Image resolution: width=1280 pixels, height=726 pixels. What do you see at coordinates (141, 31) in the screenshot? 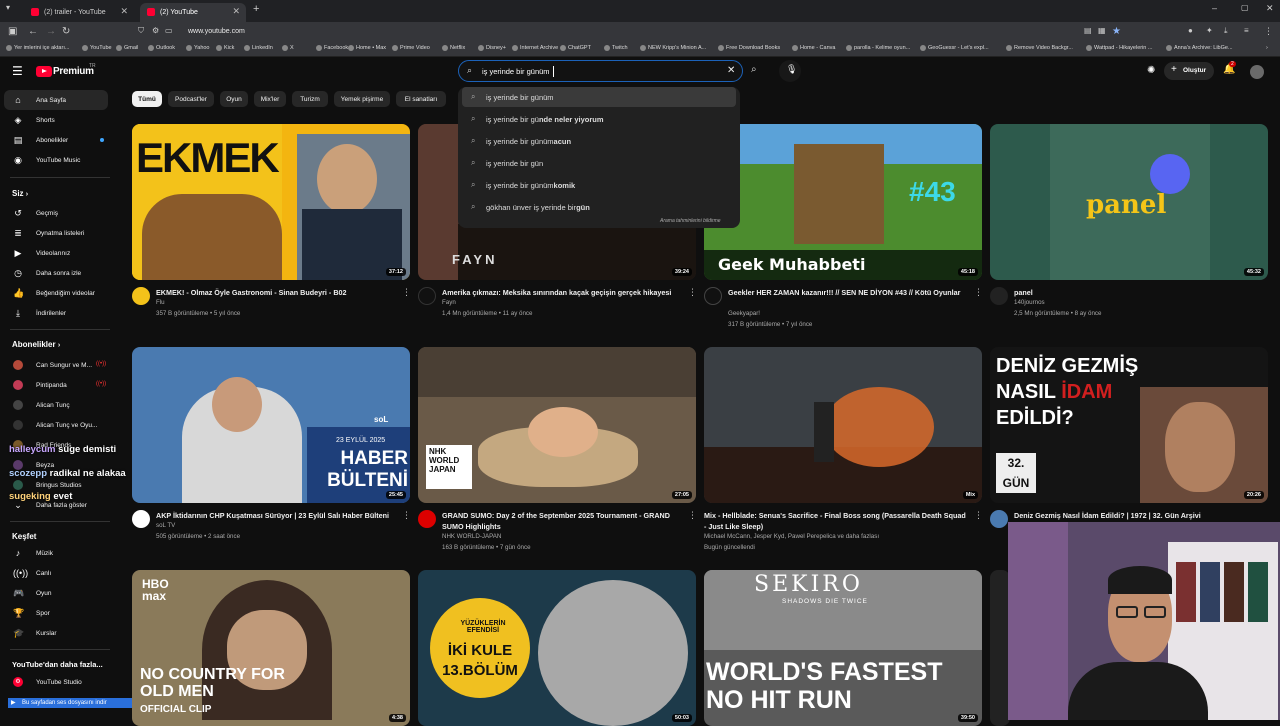
I see `shield-icon: ⛉` at bounding box center [141, 31].